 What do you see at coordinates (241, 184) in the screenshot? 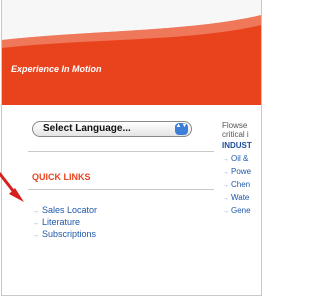
I see `industry-label: Chen` at bounding box center [241, 184].